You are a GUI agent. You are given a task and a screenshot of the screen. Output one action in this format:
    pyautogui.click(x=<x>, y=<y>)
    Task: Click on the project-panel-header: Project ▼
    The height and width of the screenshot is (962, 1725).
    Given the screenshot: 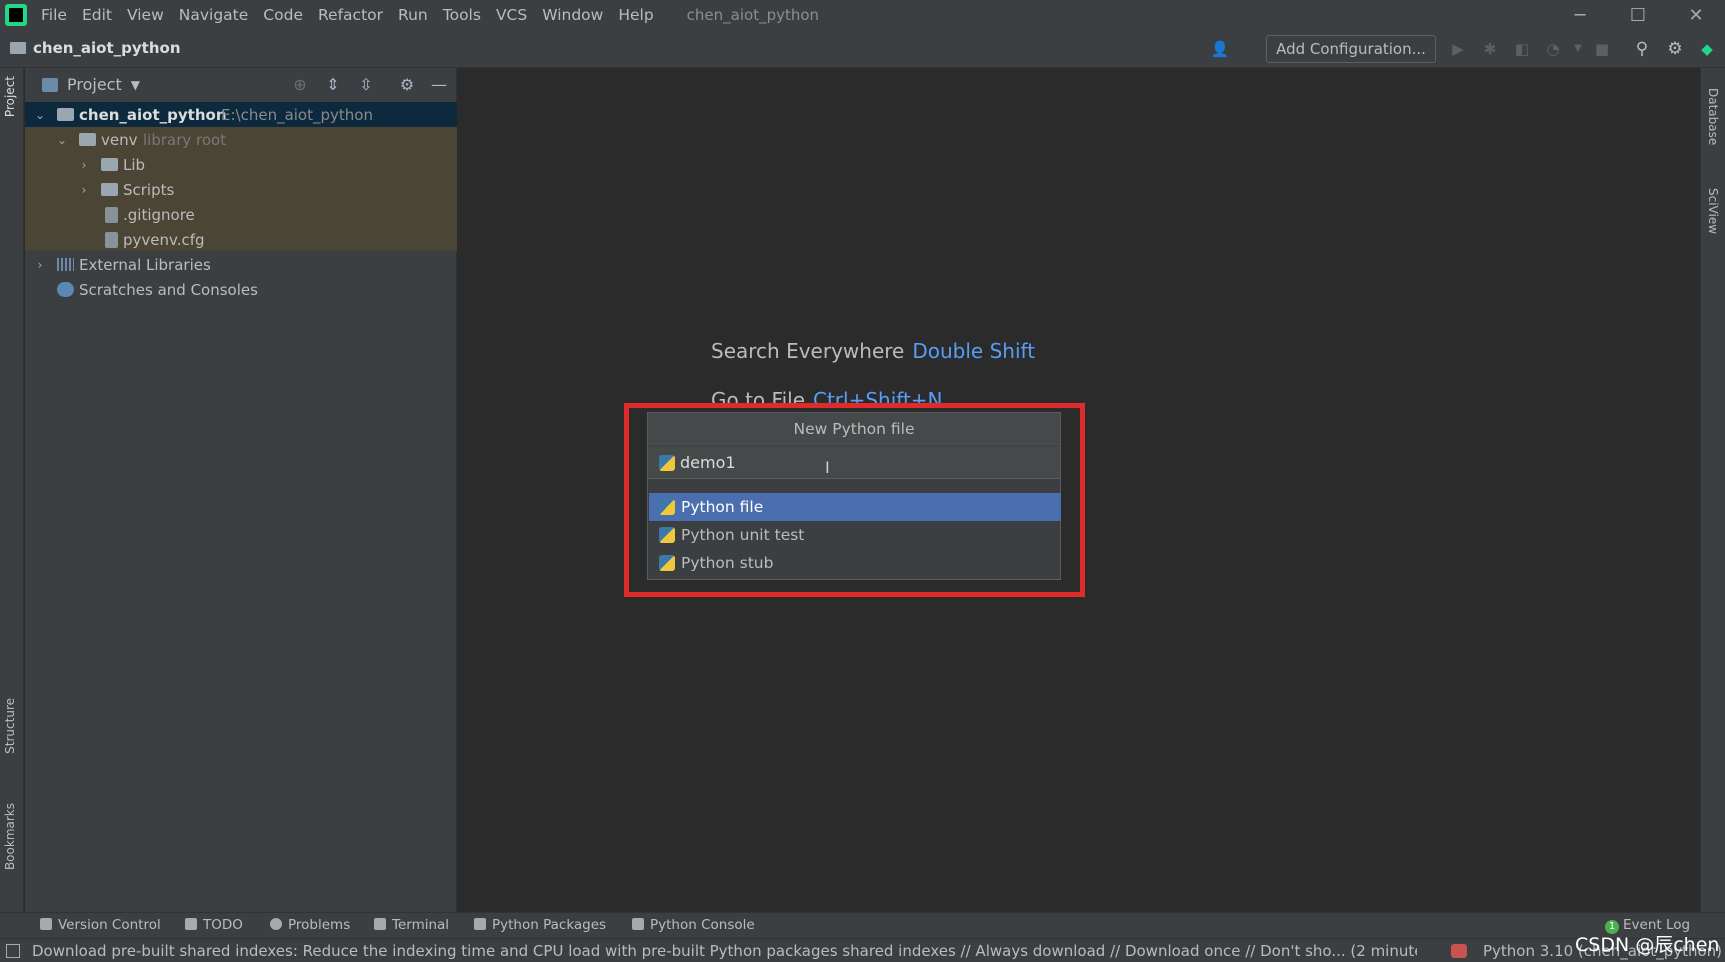 What is the action you would take?
    pyautogui.click(x=241, y=84)
    